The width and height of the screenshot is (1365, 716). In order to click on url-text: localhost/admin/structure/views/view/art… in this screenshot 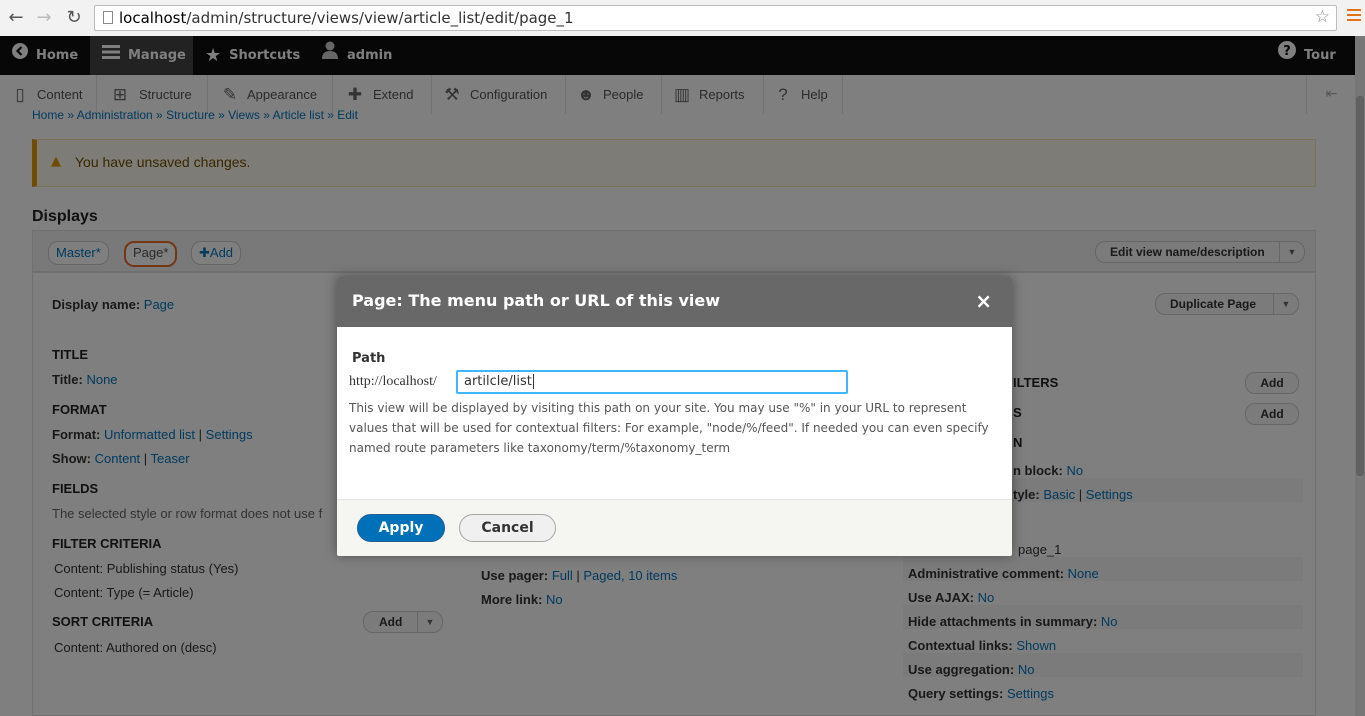, I will do `click(346, 18)`.